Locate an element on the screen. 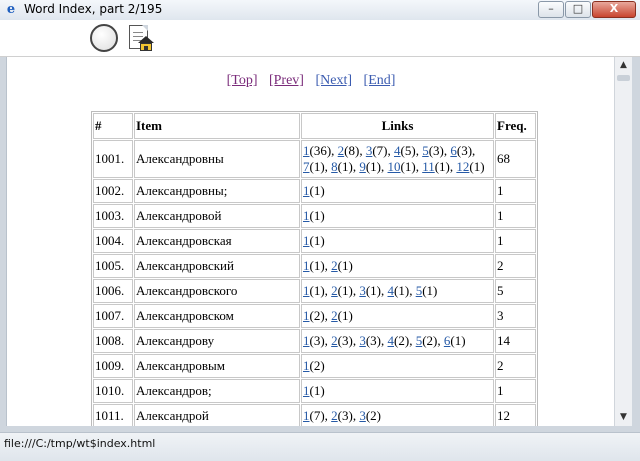  occurrence-count: (5) is located at coordinates (408, 150).